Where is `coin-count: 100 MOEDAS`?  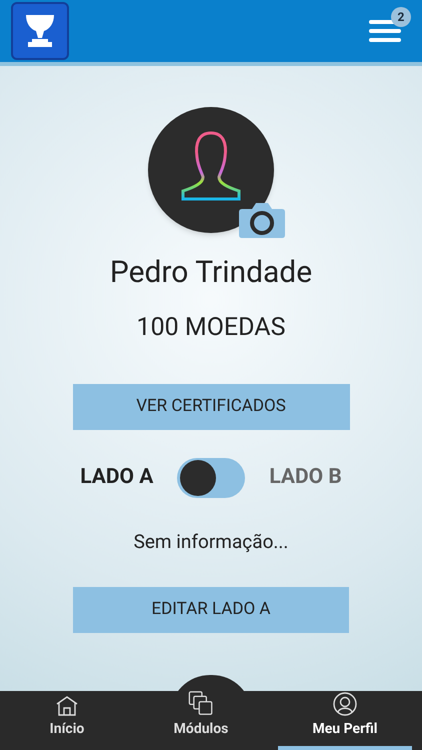 coin-count: 100 MOEDAS is located at coordinates (211, 328).